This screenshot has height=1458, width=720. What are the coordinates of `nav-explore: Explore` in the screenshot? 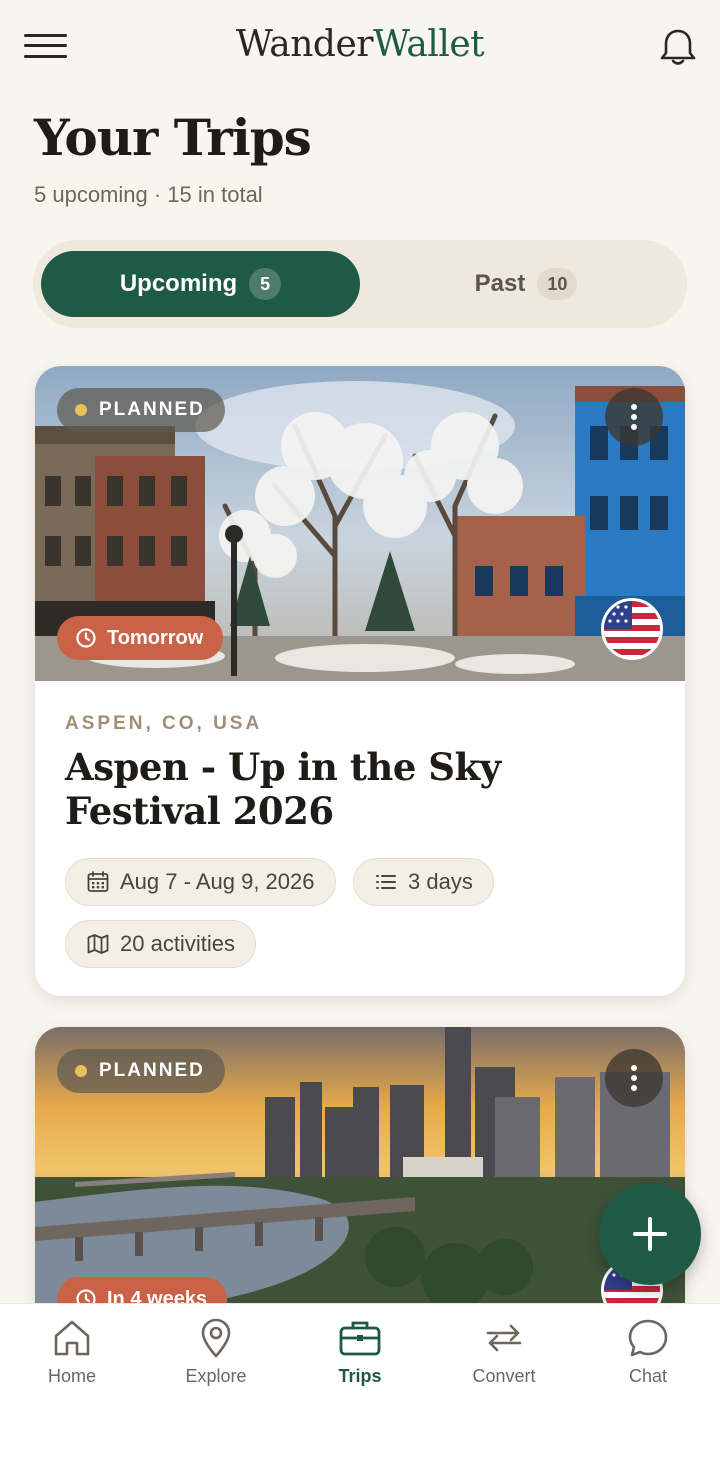 It's located at (216, 1354).